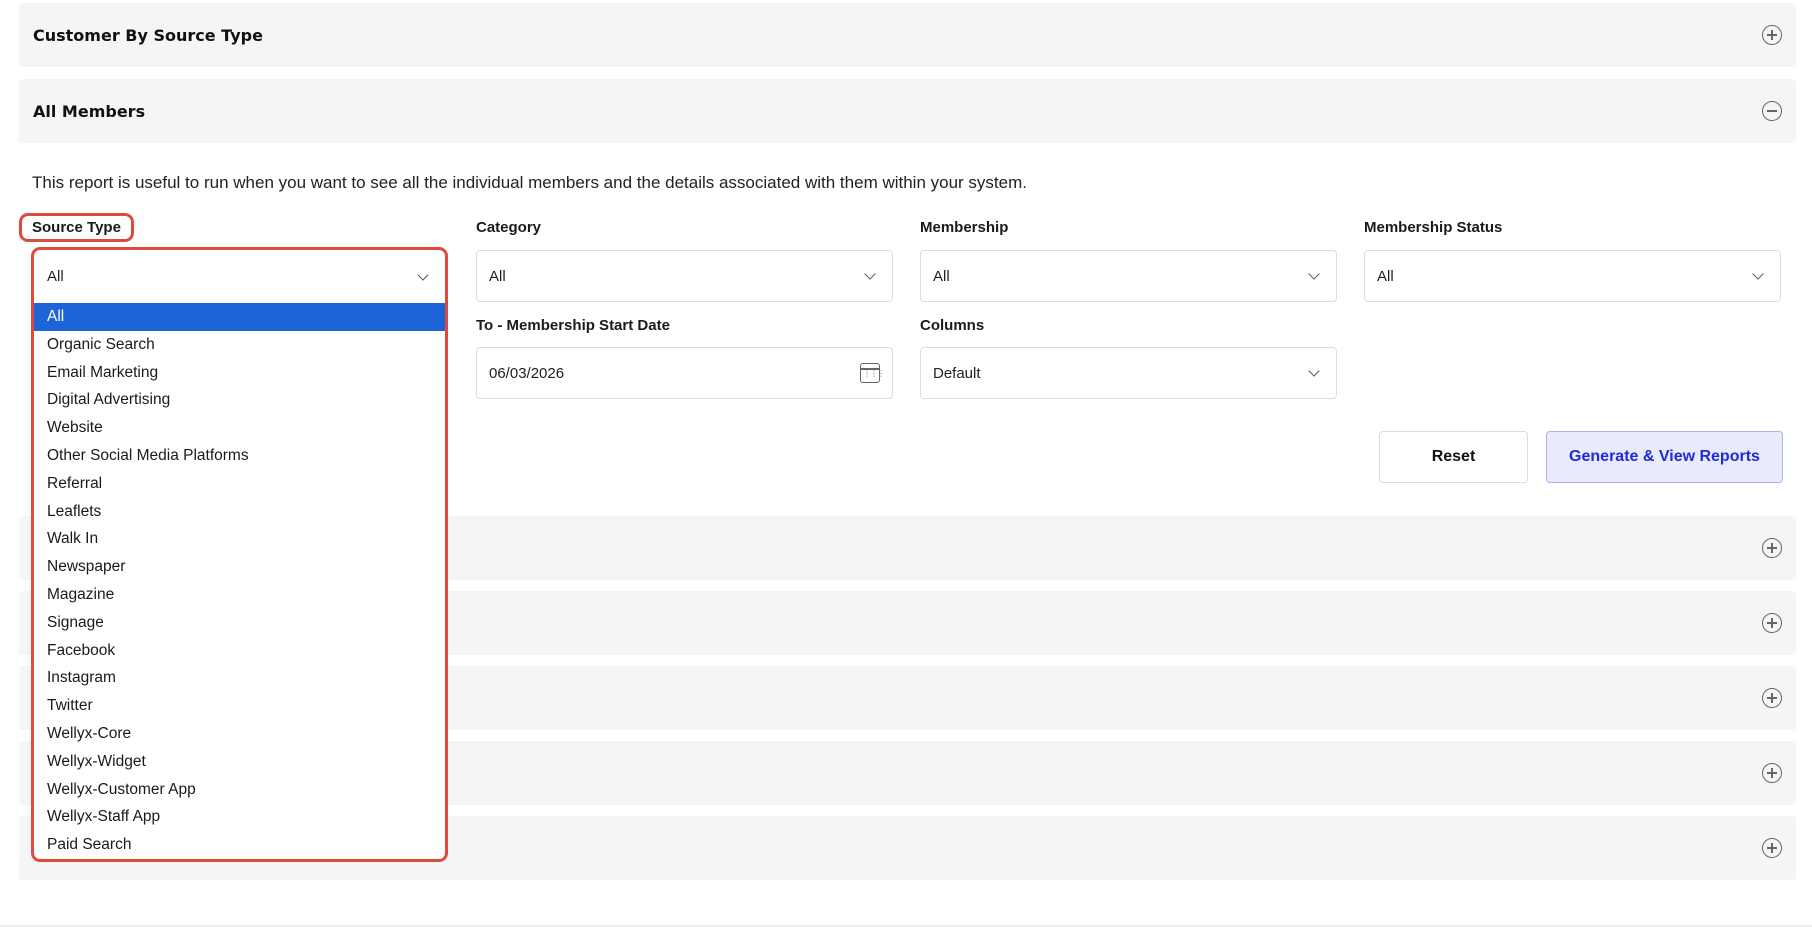 Image resolution: width=1812 pixels, height=927 pixels. Describe the element at coordinates (148, 35) in the screenshot. I see `panel-title: Customer By Source Type` at that location.